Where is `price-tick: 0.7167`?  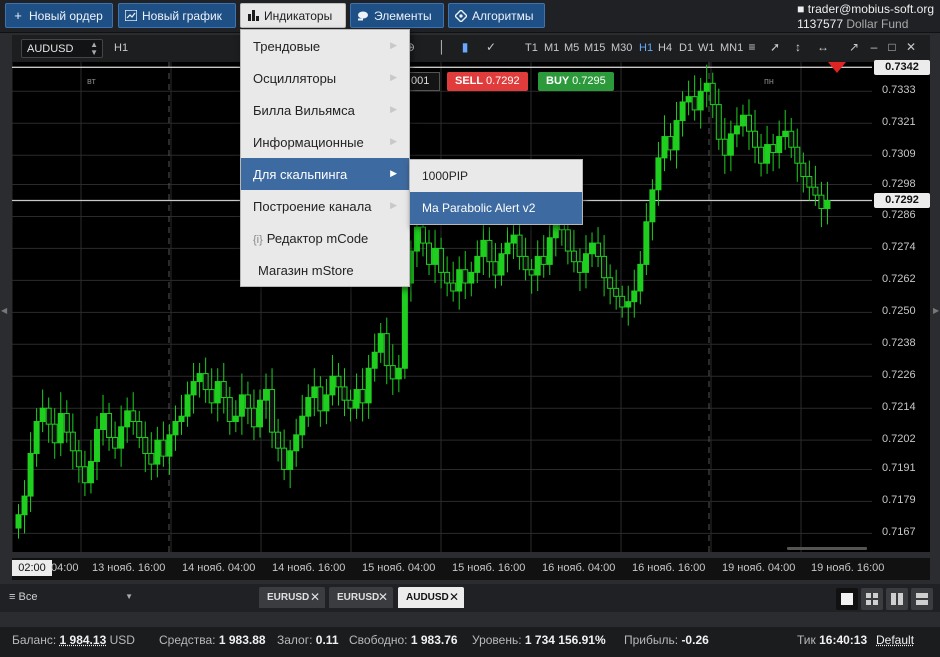 price-tick: 0.7167 is located at coordinates (899, 532).